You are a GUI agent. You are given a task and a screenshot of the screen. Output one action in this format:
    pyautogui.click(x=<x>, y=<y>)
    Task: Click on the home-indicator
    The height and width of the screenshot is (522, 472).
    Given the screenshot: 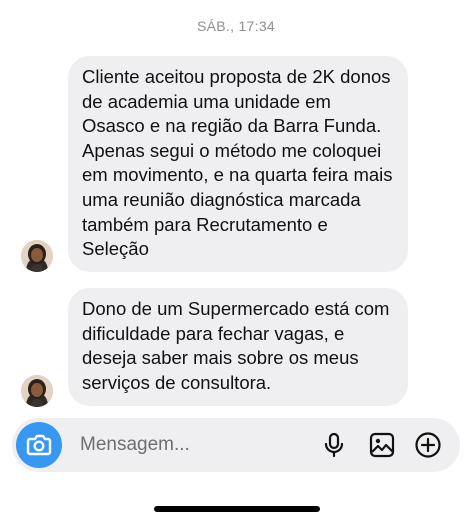 What is the action you would take?
    pyautogui.click(x=237, y=509)
    